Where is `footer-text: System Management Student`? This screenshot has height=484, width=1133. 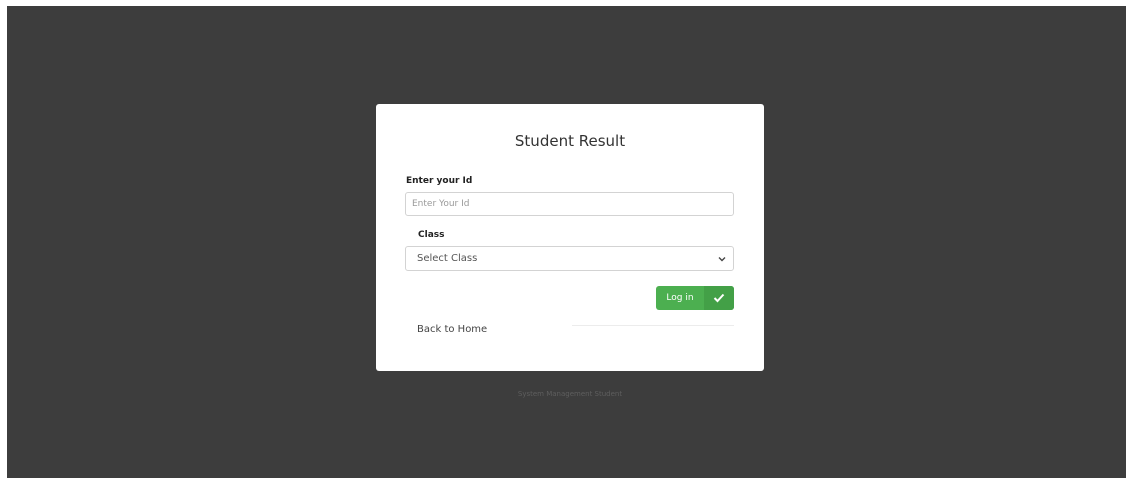 footer-text: System Management Student is located at coordinates (570, 394).